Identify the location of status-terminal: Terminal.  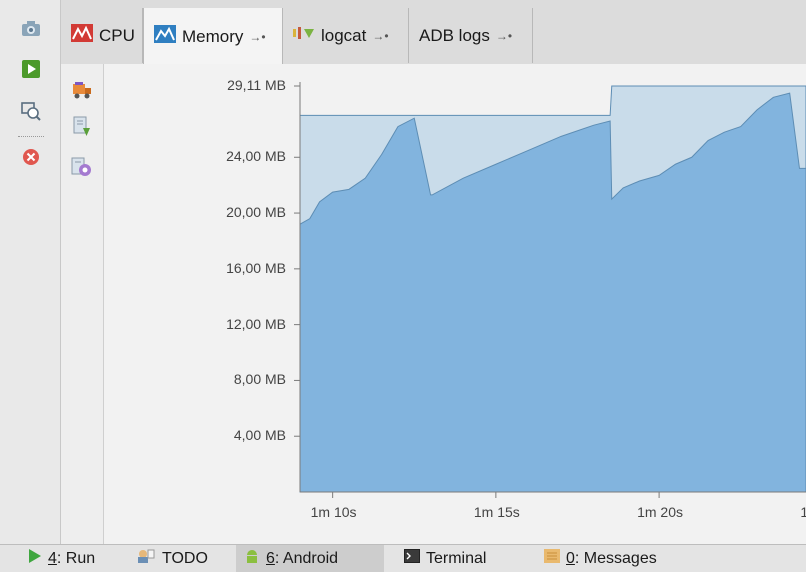
(445, 558).